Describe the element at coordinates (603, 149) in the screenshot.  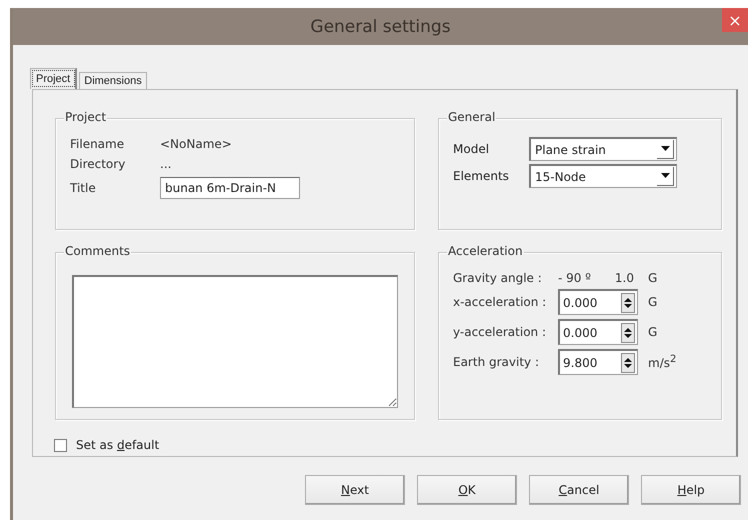
I see `dropdown: Plane strain` at that location.